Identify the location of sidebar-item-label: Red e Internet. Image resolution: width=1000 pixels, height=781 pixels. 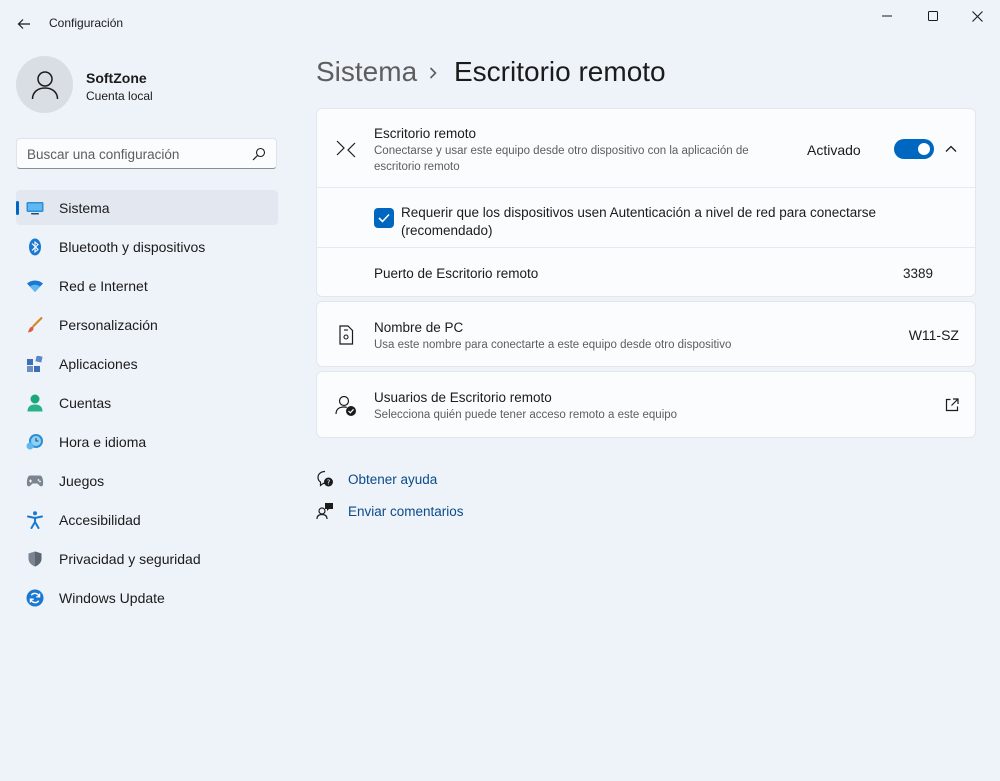
(103, 286).